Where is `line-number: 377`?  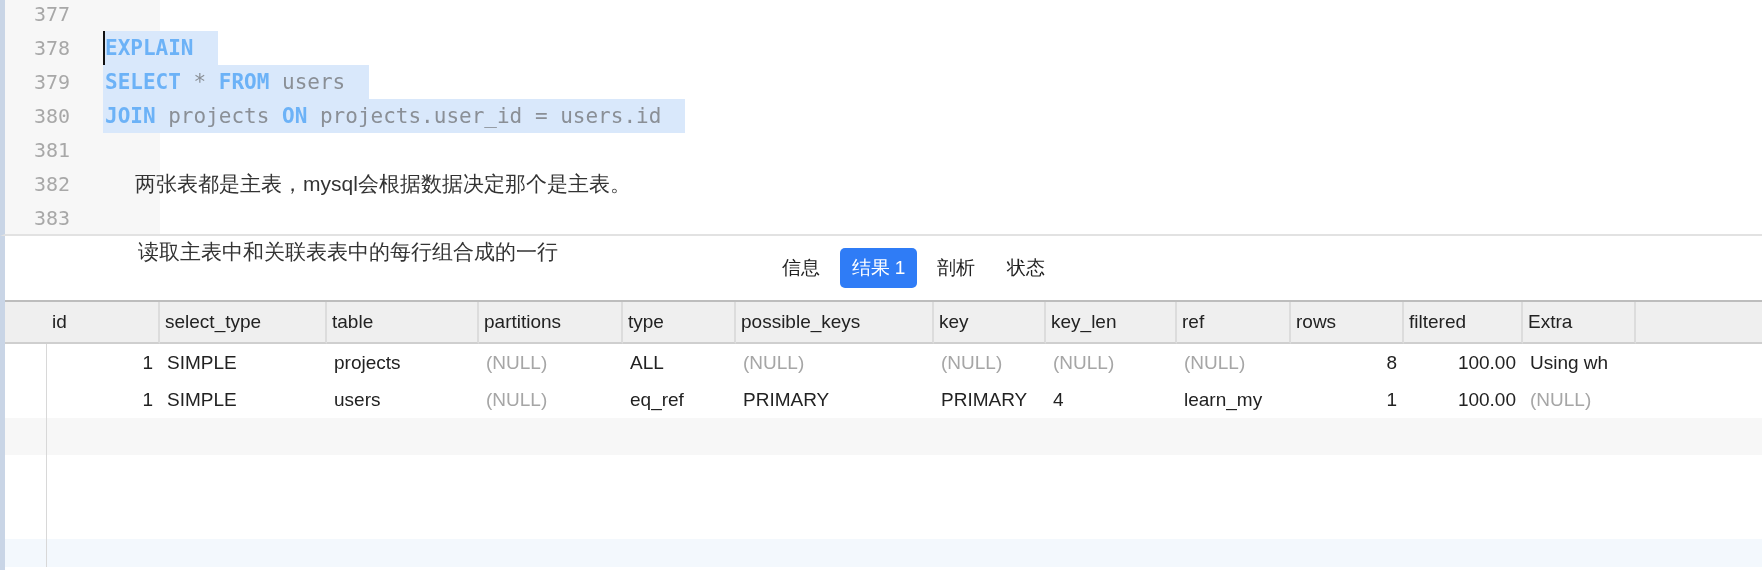
line-number: 377 is located at coordinates (51, 14).